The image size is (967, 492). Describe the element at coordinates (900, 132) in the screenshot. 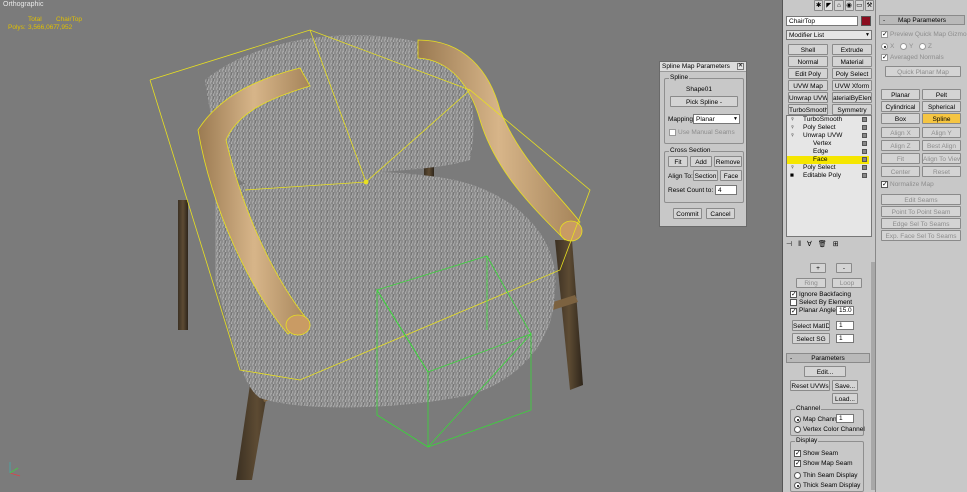

I see `align-x-button: Align X` at that location.